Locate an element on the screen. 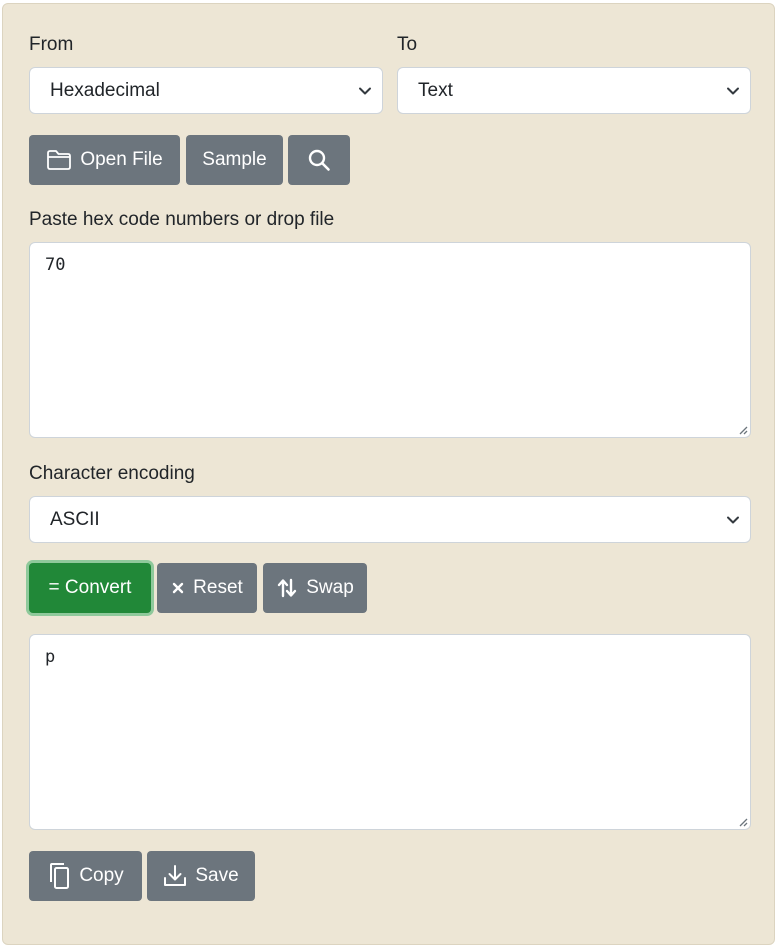  folder-icon is located at coordinates (59, 160).